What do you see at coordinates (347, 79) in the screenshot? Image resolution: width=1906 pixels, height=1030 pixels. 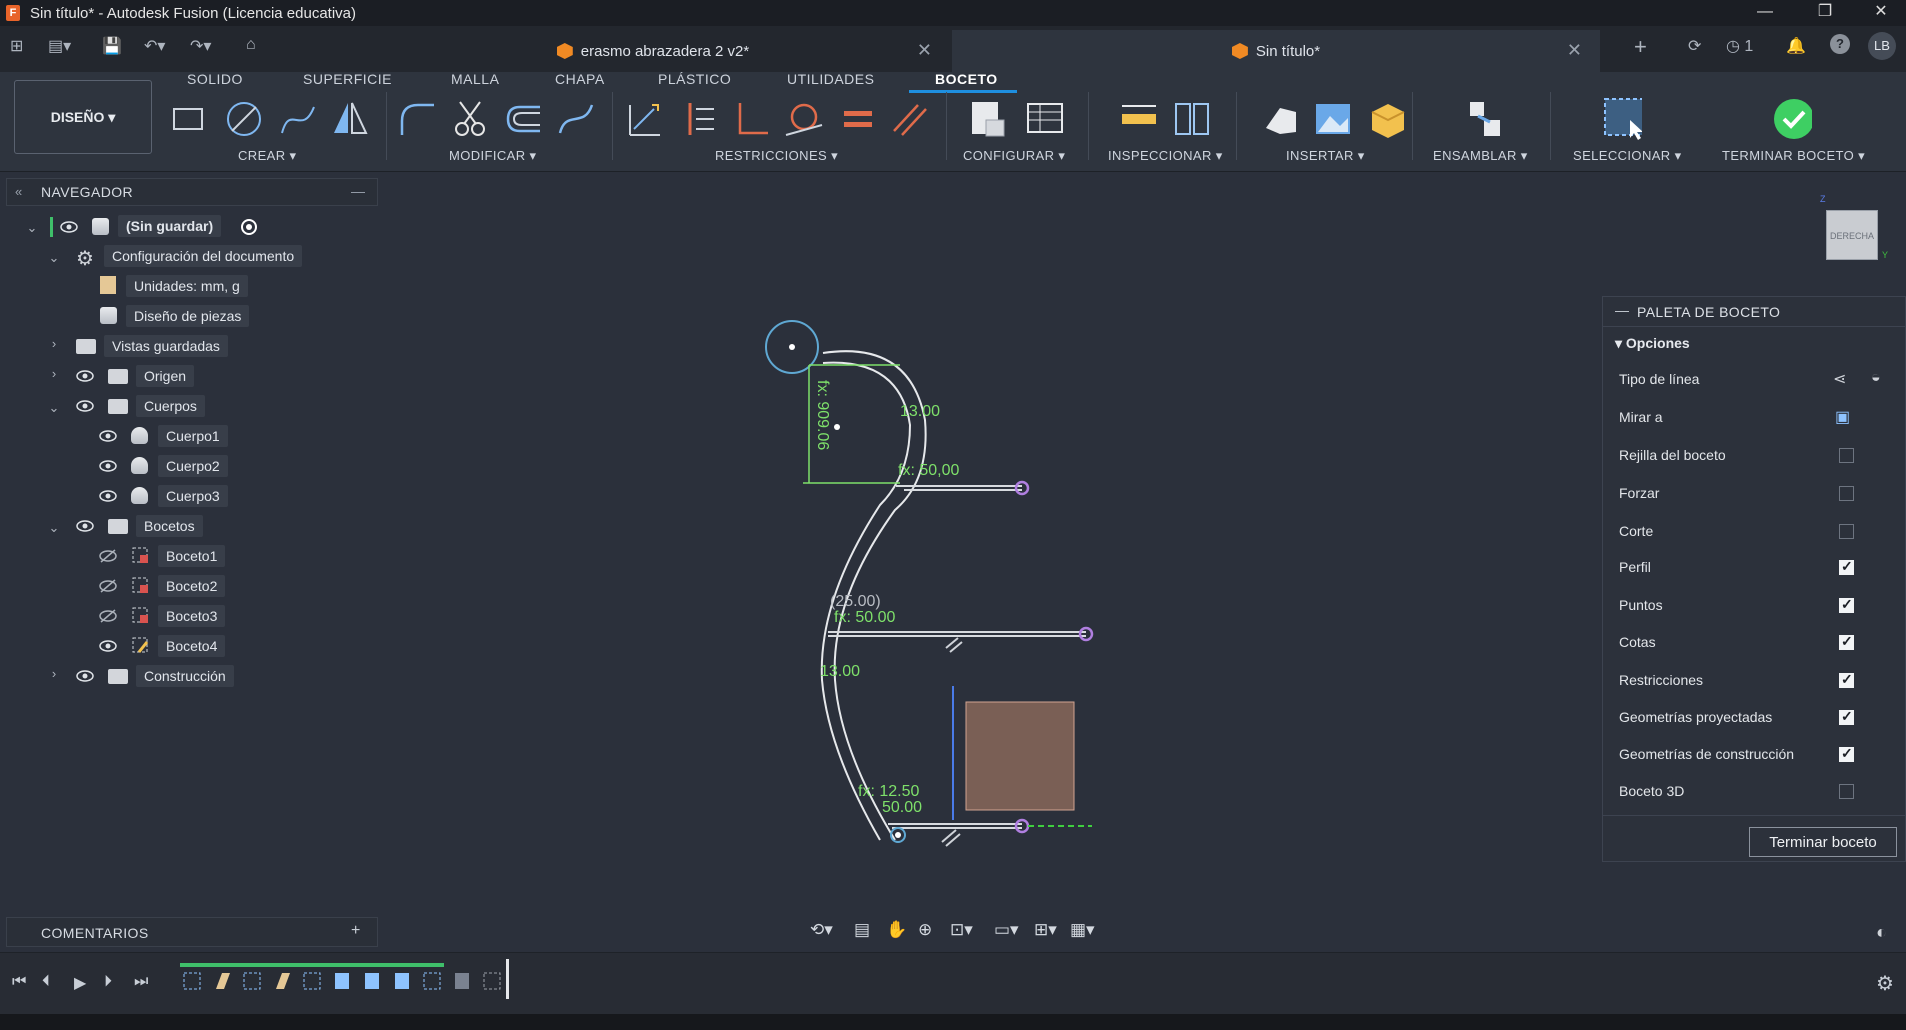 I see `tab-superficie: SUPERFICIE` at bounding box center [347, 79].